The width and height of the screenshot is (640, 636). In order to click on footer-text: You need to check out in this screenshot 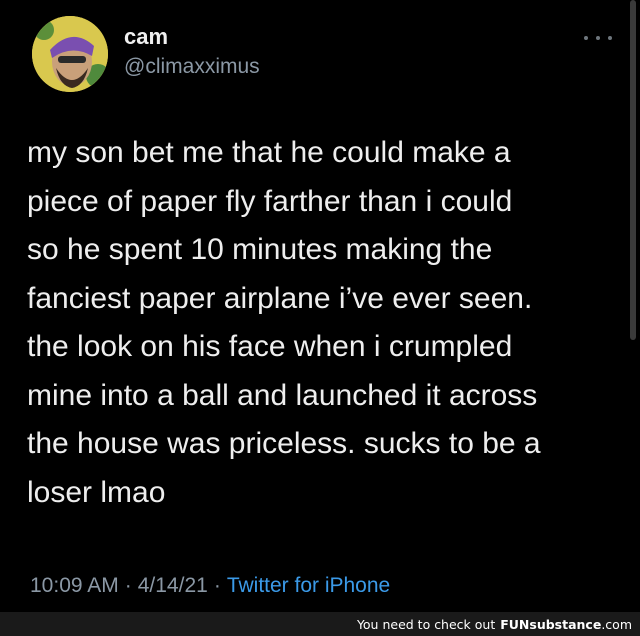, I will do `click(426, 624)`.